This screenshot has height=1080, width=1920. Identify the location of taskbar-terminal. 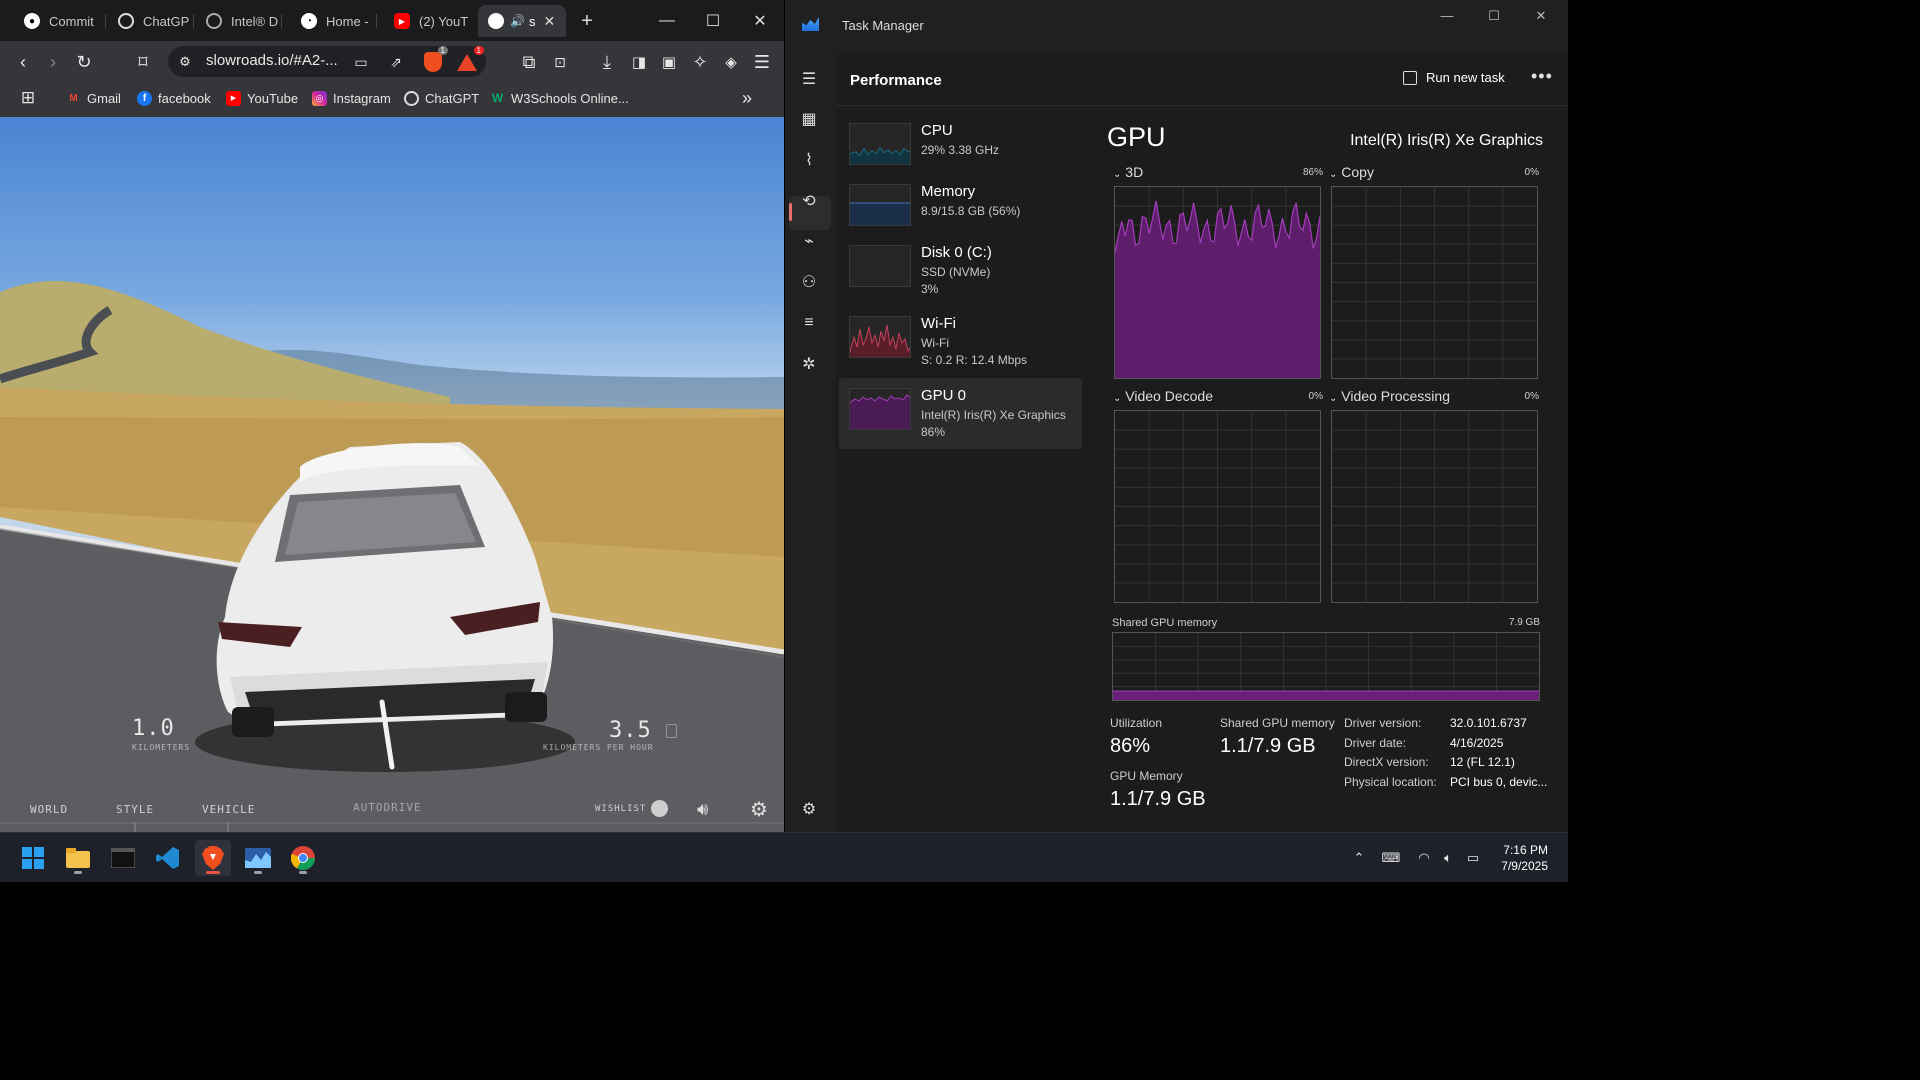
(123, 858).